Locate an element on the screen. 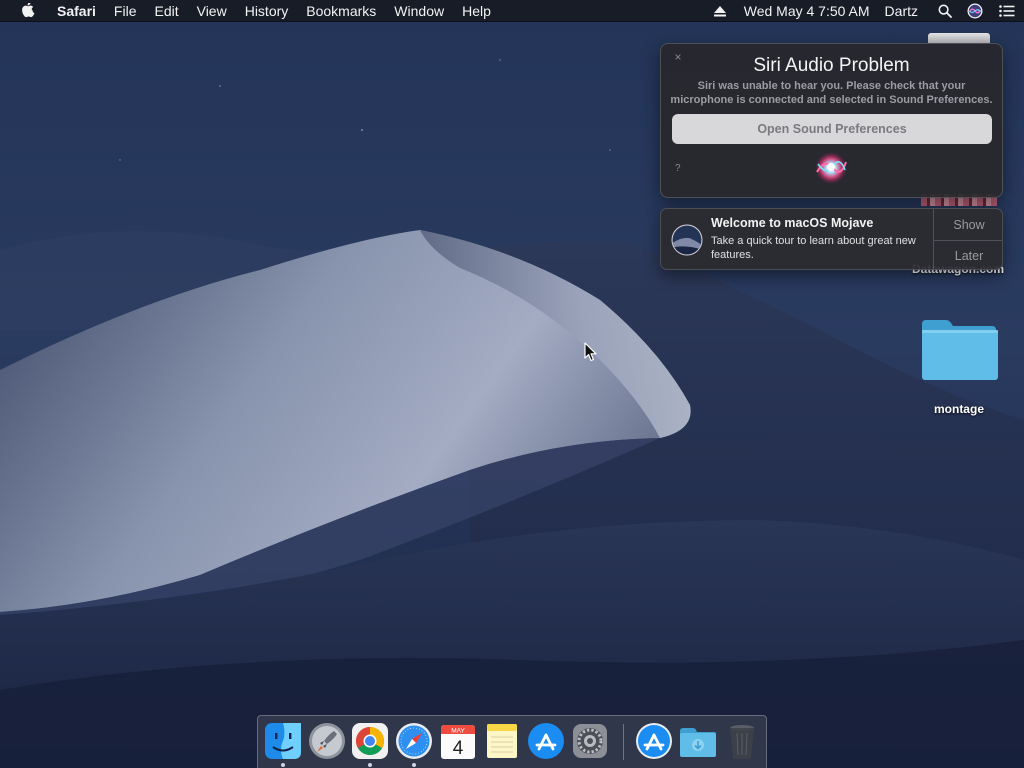  drive-icon is located at coordinates (959, 38).